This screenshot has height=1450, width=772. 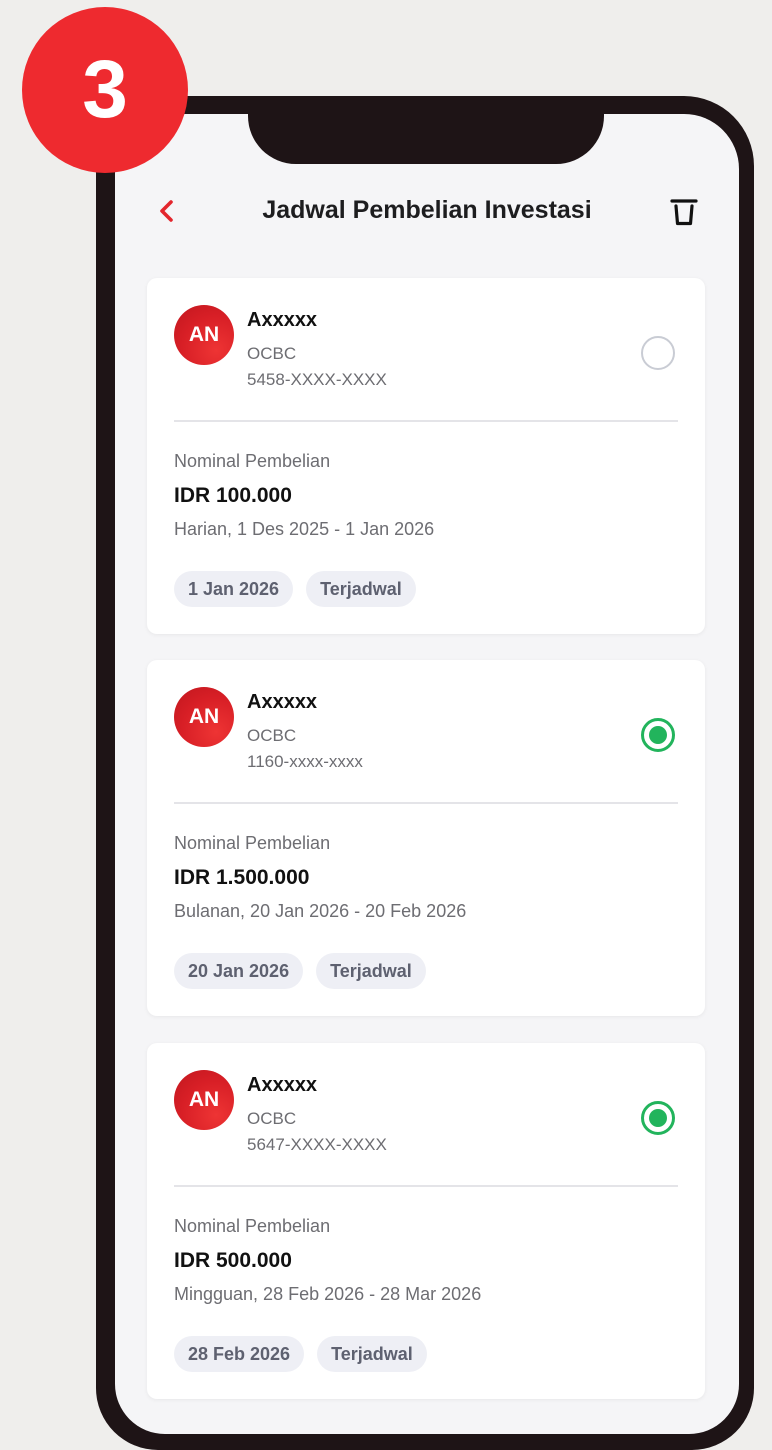 I want to click on account-number: 5458-XXXX-XXXX, so click(x=317, y=379).